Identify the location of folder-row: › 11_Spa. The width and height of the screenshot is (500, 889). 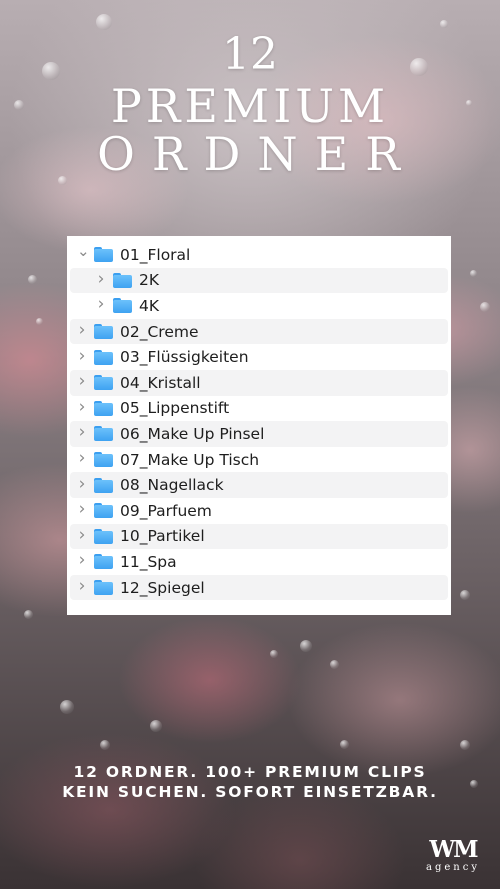
(259, 562).